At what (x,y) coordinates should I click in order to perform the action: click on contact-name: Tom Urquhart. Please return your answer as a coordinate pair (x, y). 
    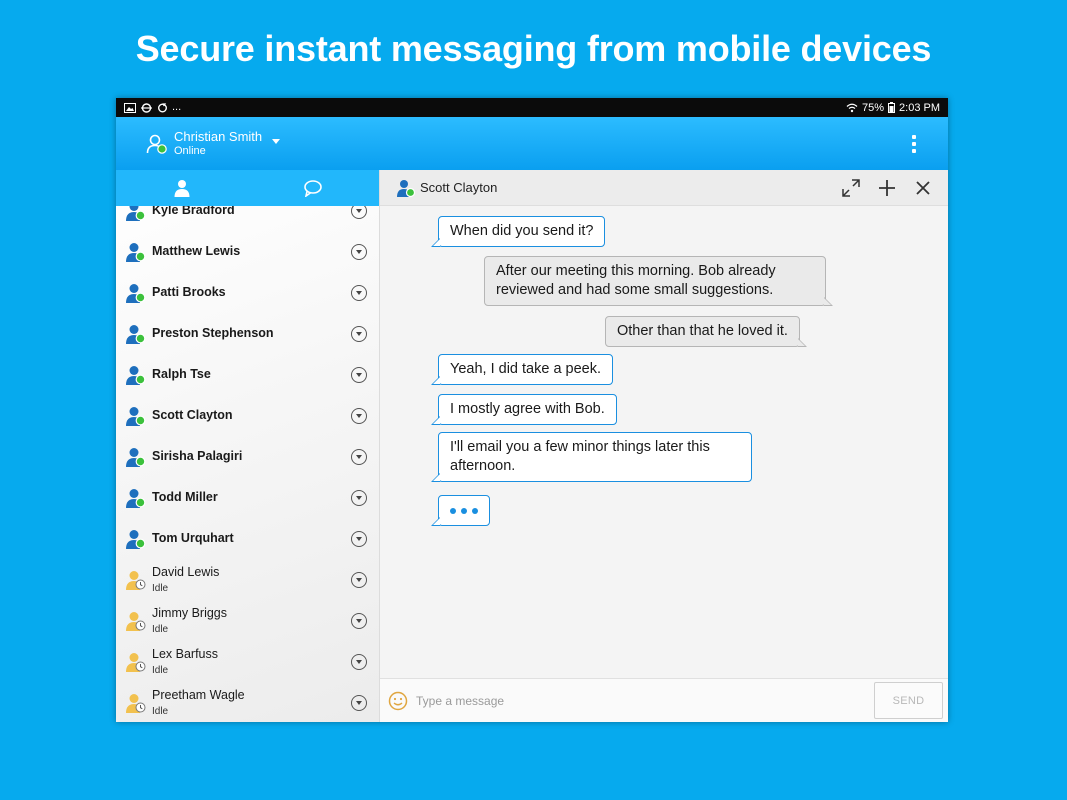
    Looking at the image, I should click on (193, 538).